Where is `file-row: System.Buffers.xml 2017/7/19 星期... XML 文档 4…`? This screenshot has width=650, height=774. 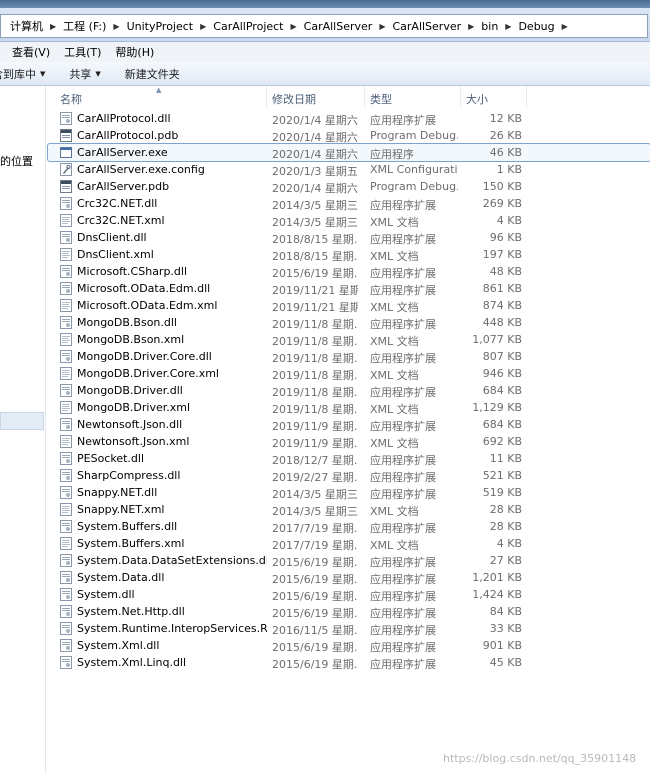
file-row: System.Buffers.xml 2017/7/19 星期... XML 文档 4… is located at coordinates (349, 543).